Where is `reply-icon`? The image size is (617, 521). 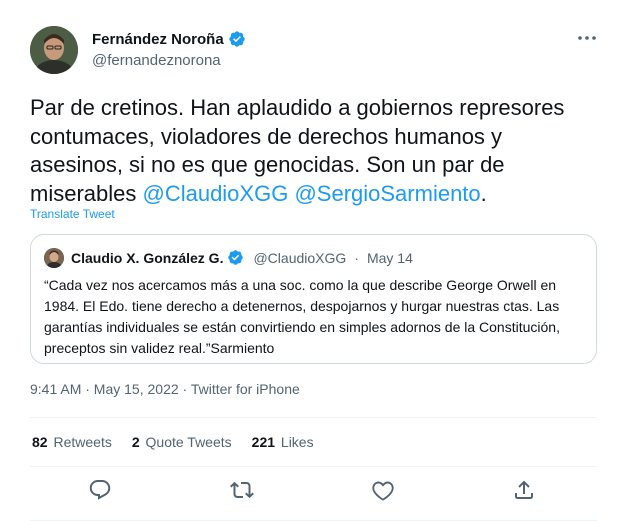
reply-icon is located at coordinates (100, 490).